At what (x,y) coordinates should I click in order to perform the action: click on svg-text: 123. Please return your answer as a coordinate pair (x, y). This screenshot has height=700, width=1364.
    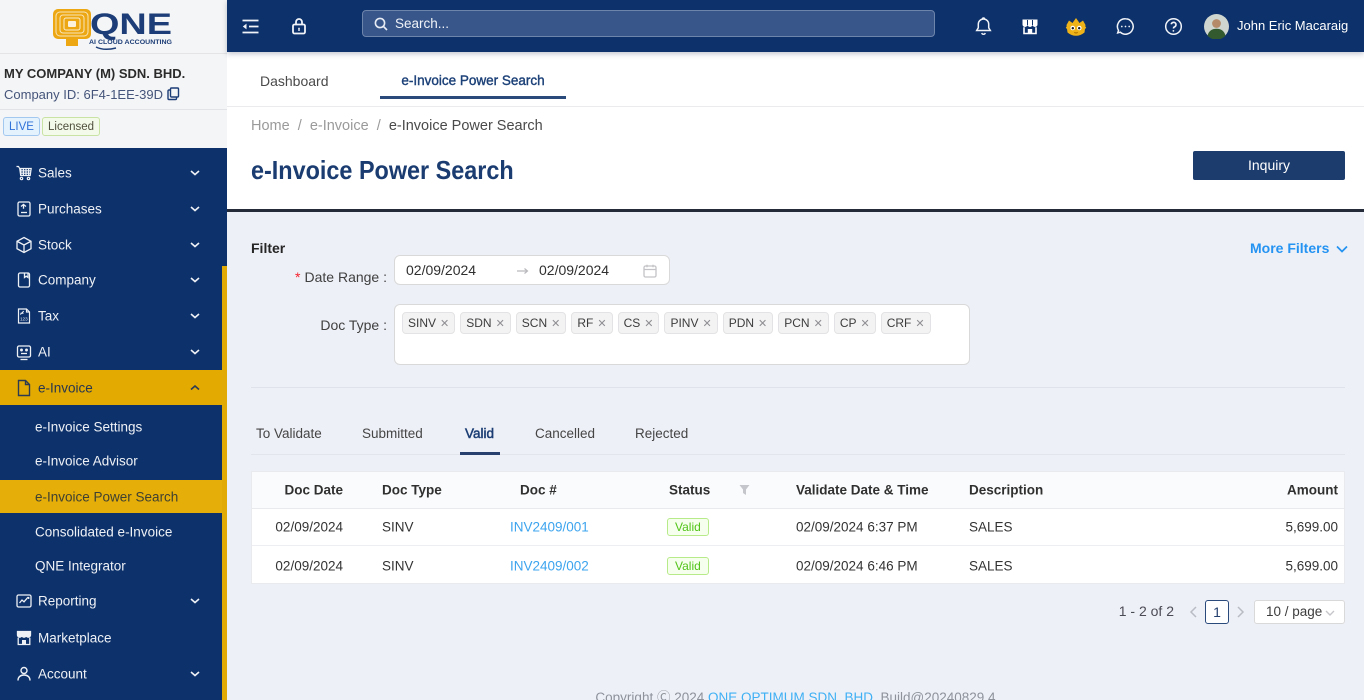
    Looking at the image, I should click on (24, 319).